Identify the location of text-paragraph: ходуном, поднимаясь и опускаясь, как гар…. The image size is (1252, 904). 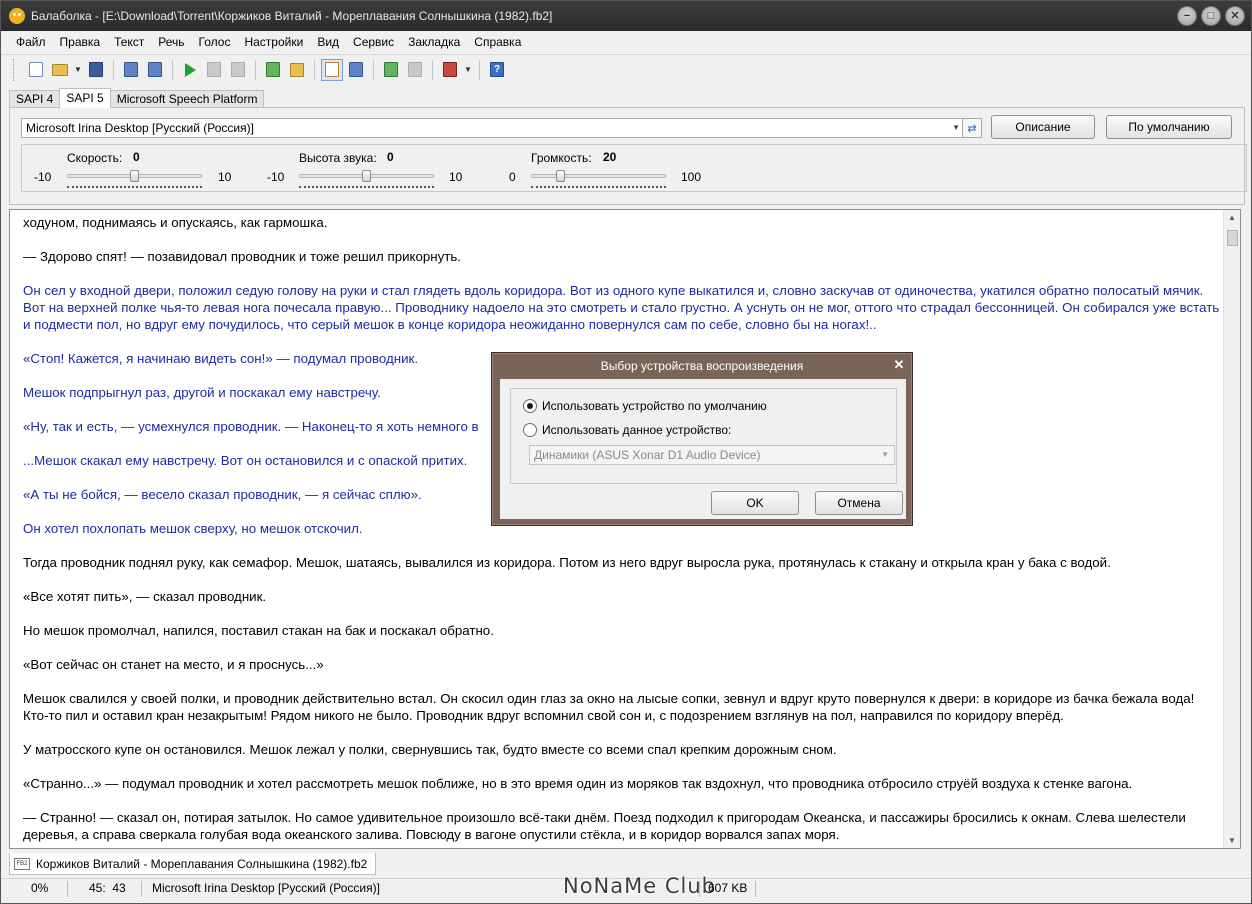
(175, 222).